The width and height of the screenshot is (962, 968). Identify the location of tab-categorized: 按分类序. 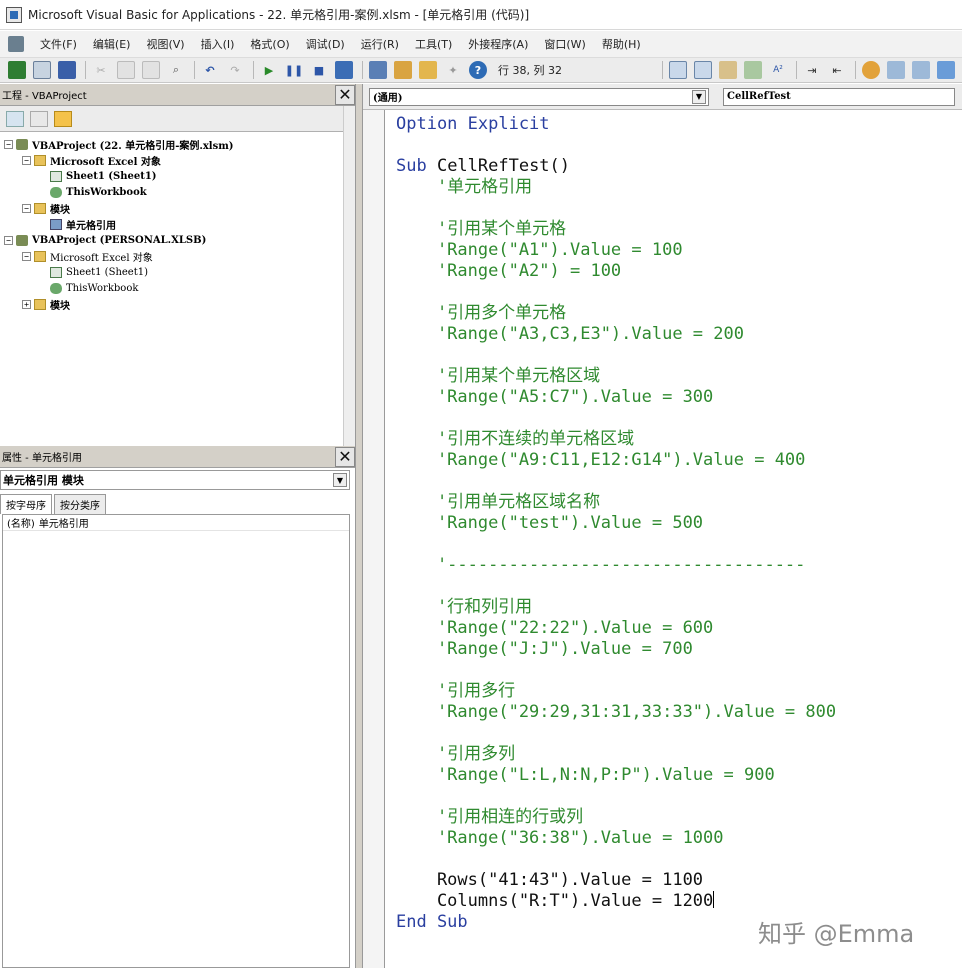
(80, 504).